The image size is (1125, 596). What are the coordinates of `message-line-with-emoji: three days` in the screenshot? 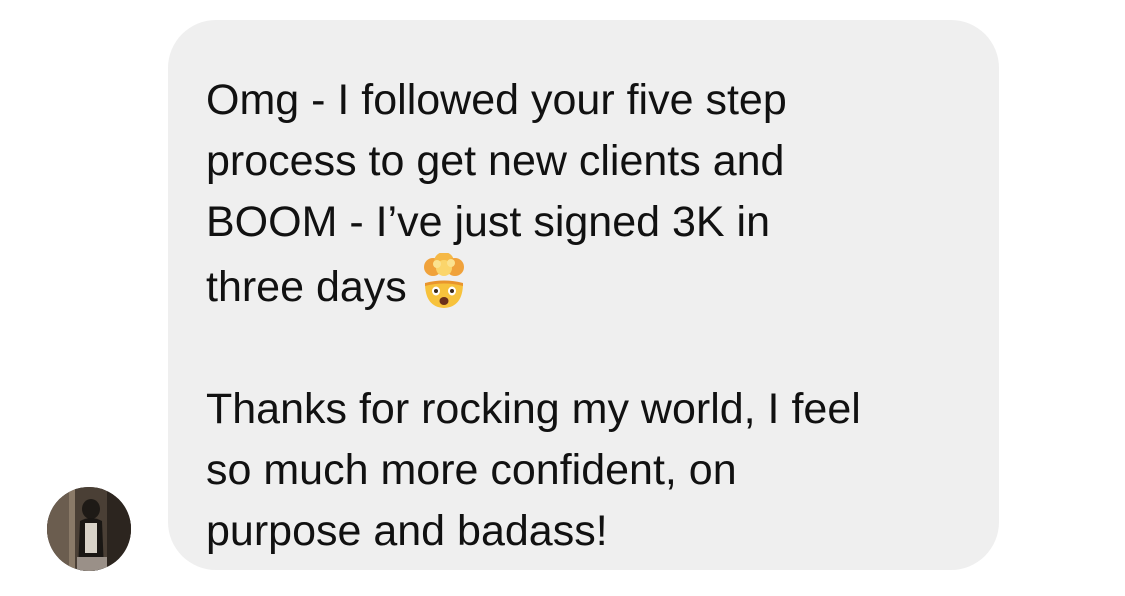 It's located at (584, 285).